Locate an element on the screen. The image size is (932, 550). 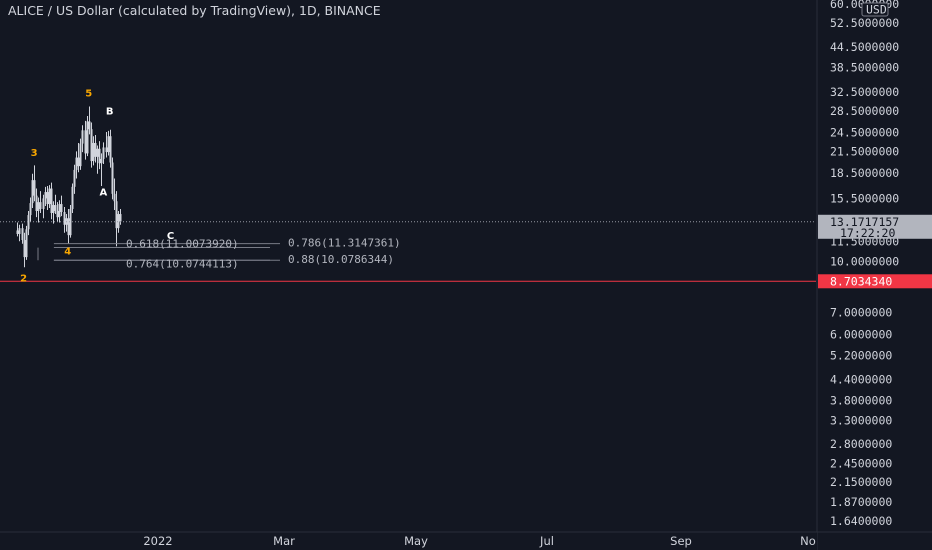
price-tick: 2.1500000 is located at coordinates (861, 482).